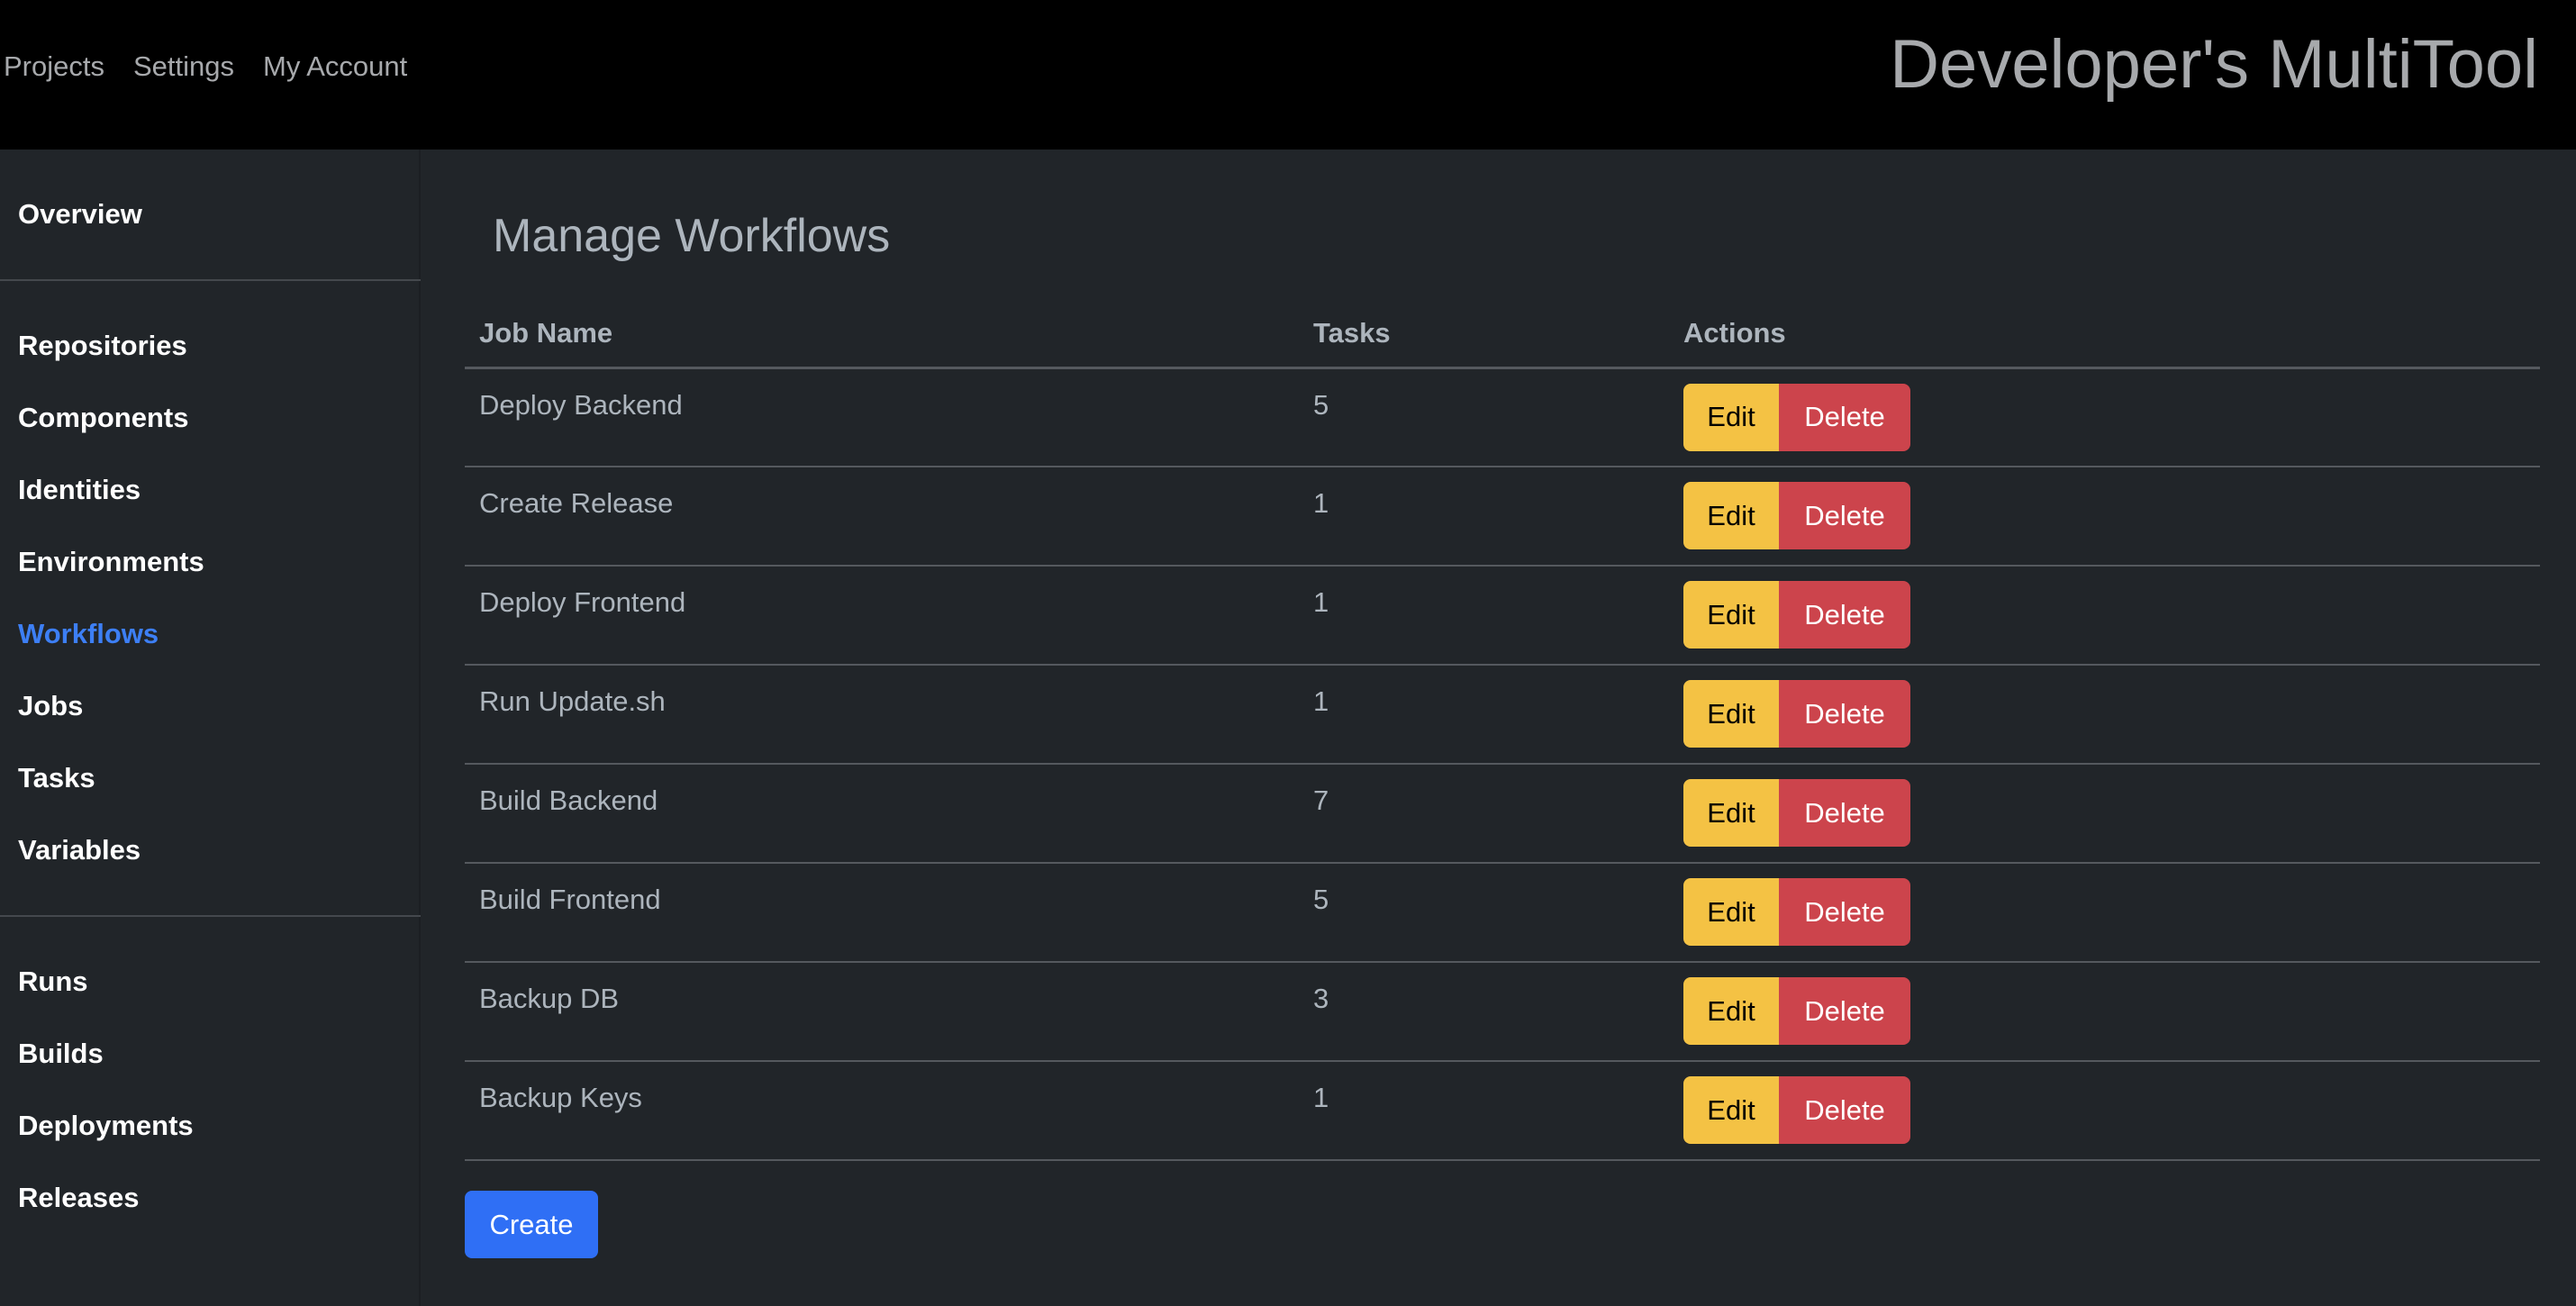 Image resolution: width=2576 pixels, height=1306 pixels. What do you see at coordinates (1484, 335) in the screenshot?
I see `column-header-tasks: Tasks` at bounding box center [1484, 335].